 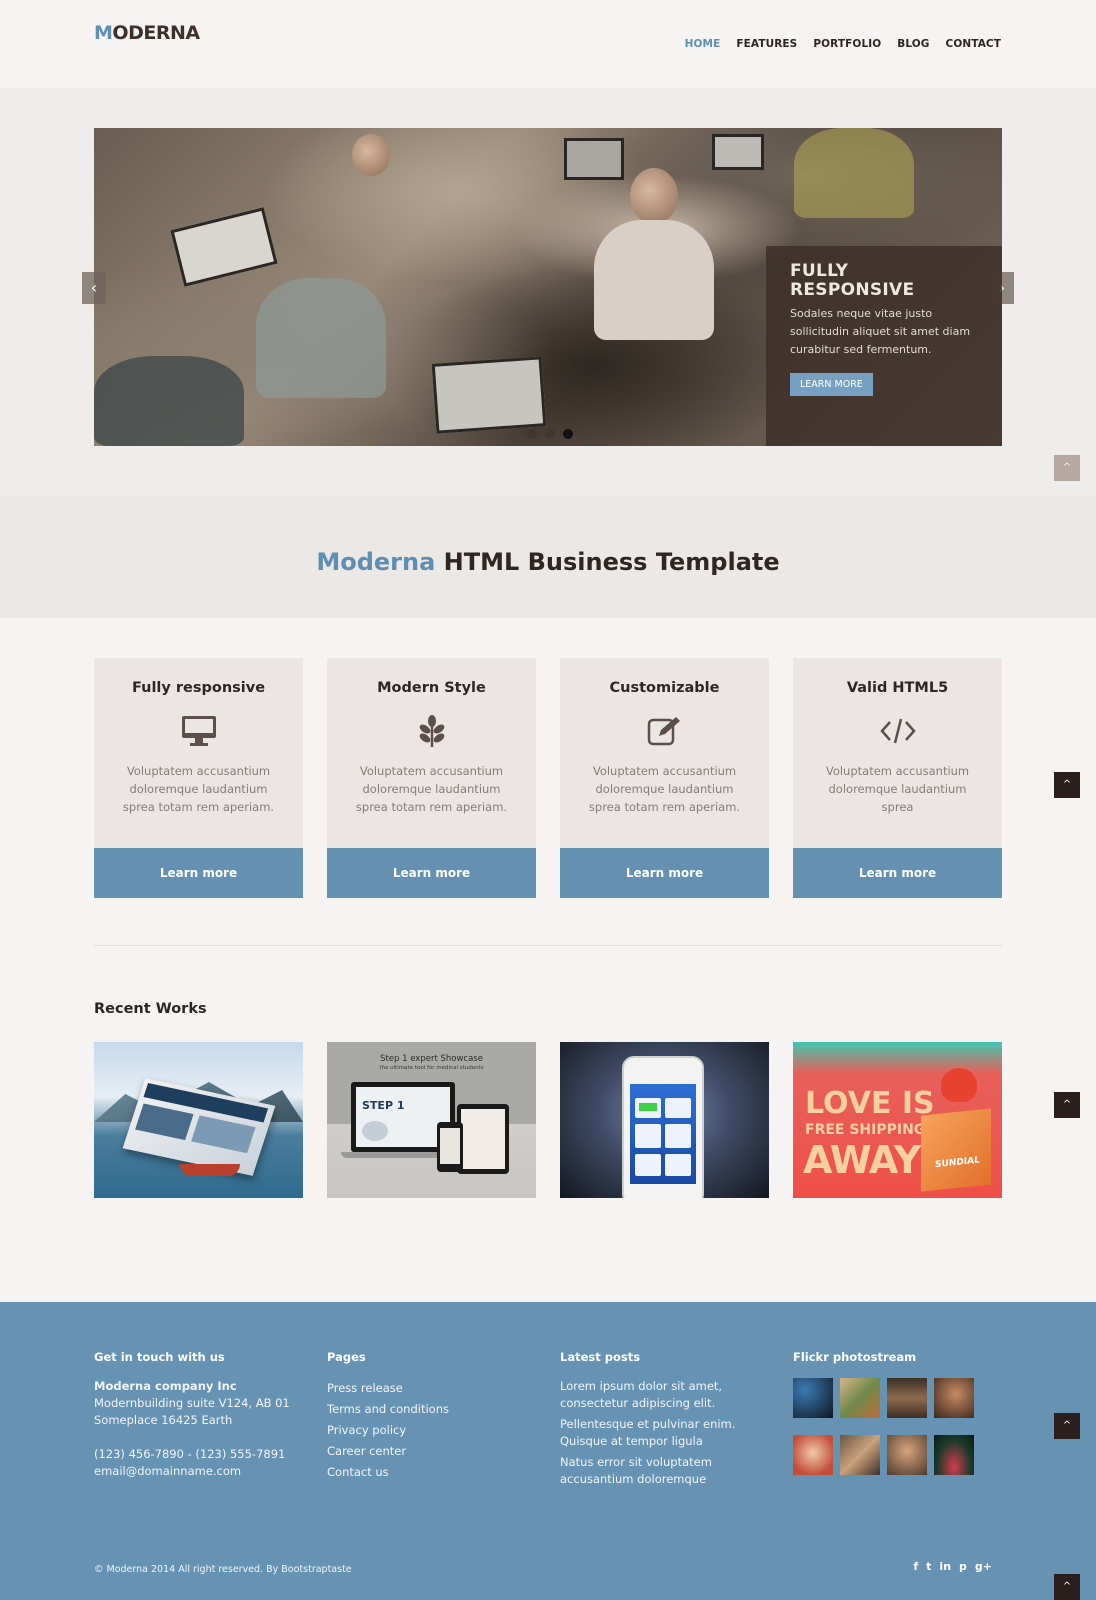 What do you see at coordinates (431, 688) in the screenshot?
I see `feature-title: Modern Style` at bounding box center [431, 688].